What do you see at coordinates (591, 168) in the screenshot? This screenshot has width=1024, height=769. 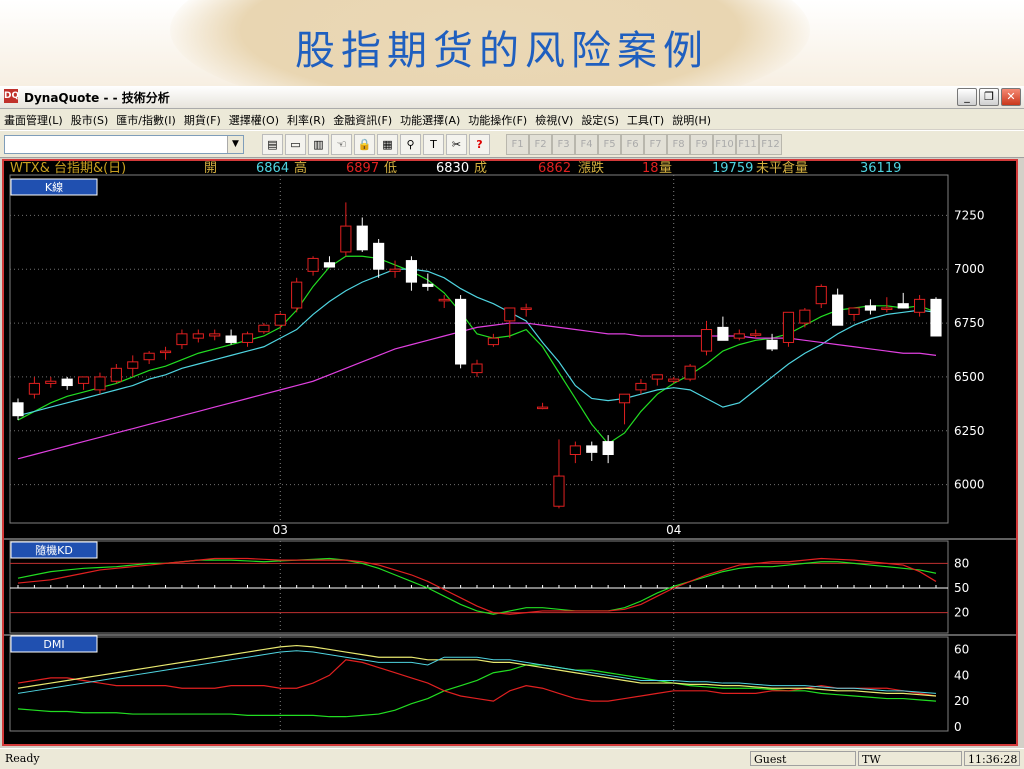 I see `quote-change-label: 漲跌` at bounding box center [591, 168].